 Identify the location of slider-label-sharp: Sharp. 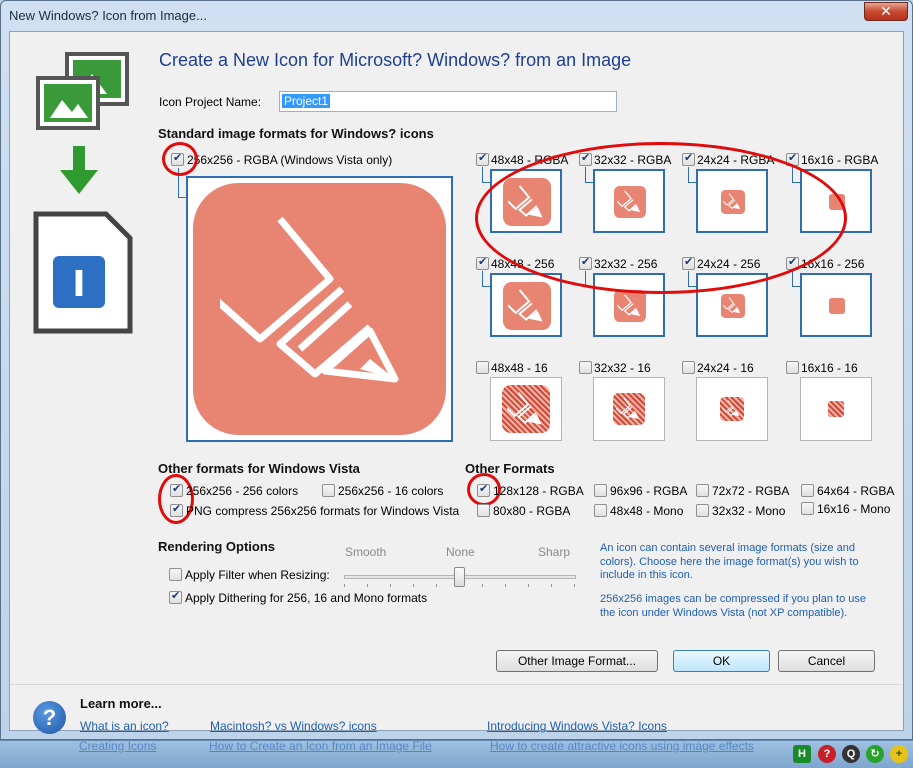
(554, 552).